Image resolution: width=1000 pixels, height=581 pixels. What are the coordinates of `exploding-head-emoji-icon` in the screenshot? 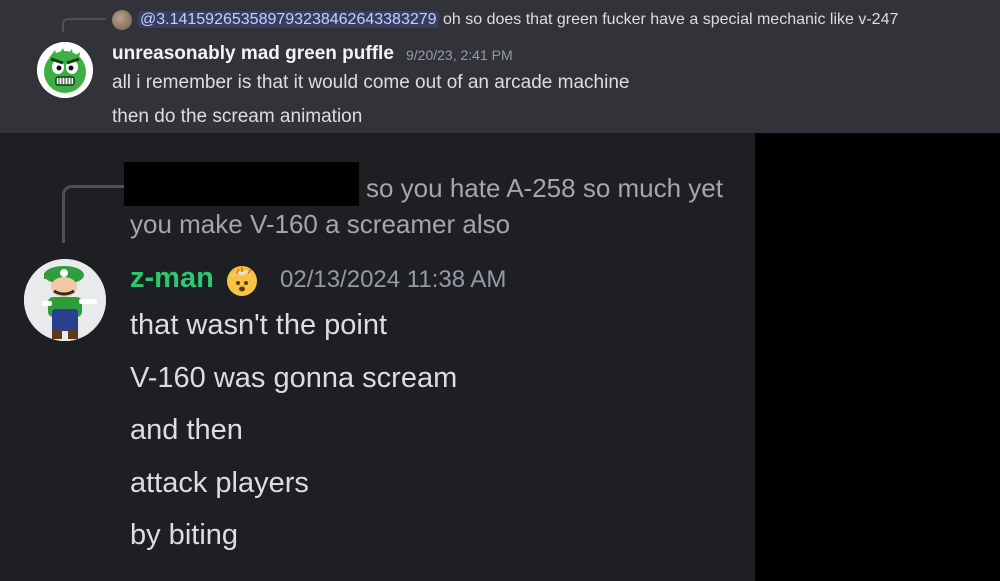 It's located at (242, 281).